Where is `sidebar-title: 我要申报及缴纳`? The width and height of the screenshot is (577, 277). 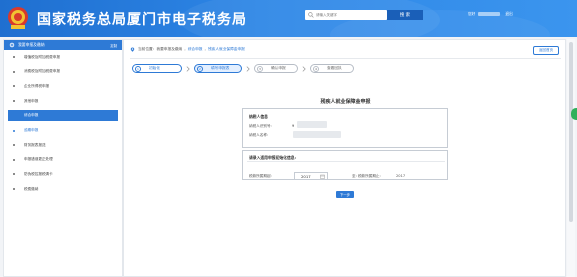 sidebar-title: 我要申报及缴纳 is located at coordinates (31, 44).